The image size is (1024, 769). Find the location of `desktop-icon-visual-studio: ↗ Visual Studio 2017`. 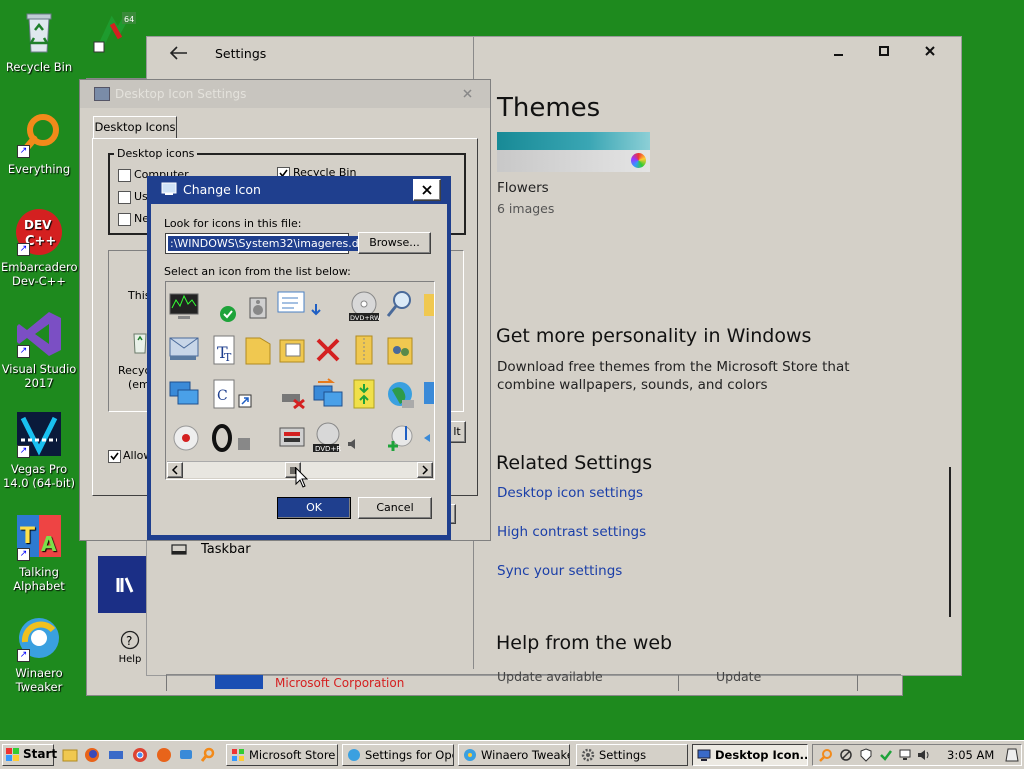

desktop-icon-visual-studio: ↗ Visual Studio 2017 is located at coordinates (39, 350).